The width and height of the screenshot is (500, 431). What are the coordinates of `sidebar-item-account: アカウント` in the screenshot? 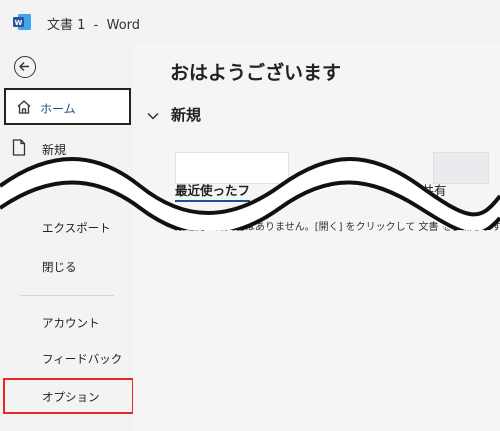 It's located at (71, 323).